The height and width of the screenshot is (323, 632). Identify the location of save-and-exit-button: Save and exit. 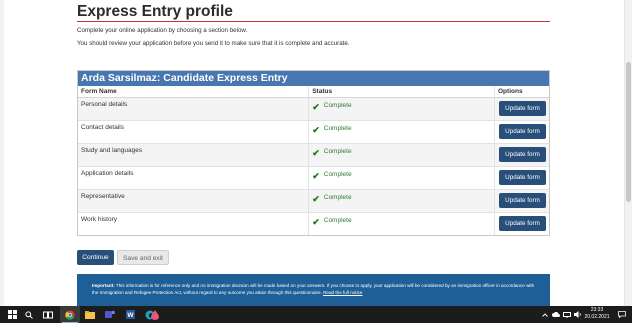
(143, 257).